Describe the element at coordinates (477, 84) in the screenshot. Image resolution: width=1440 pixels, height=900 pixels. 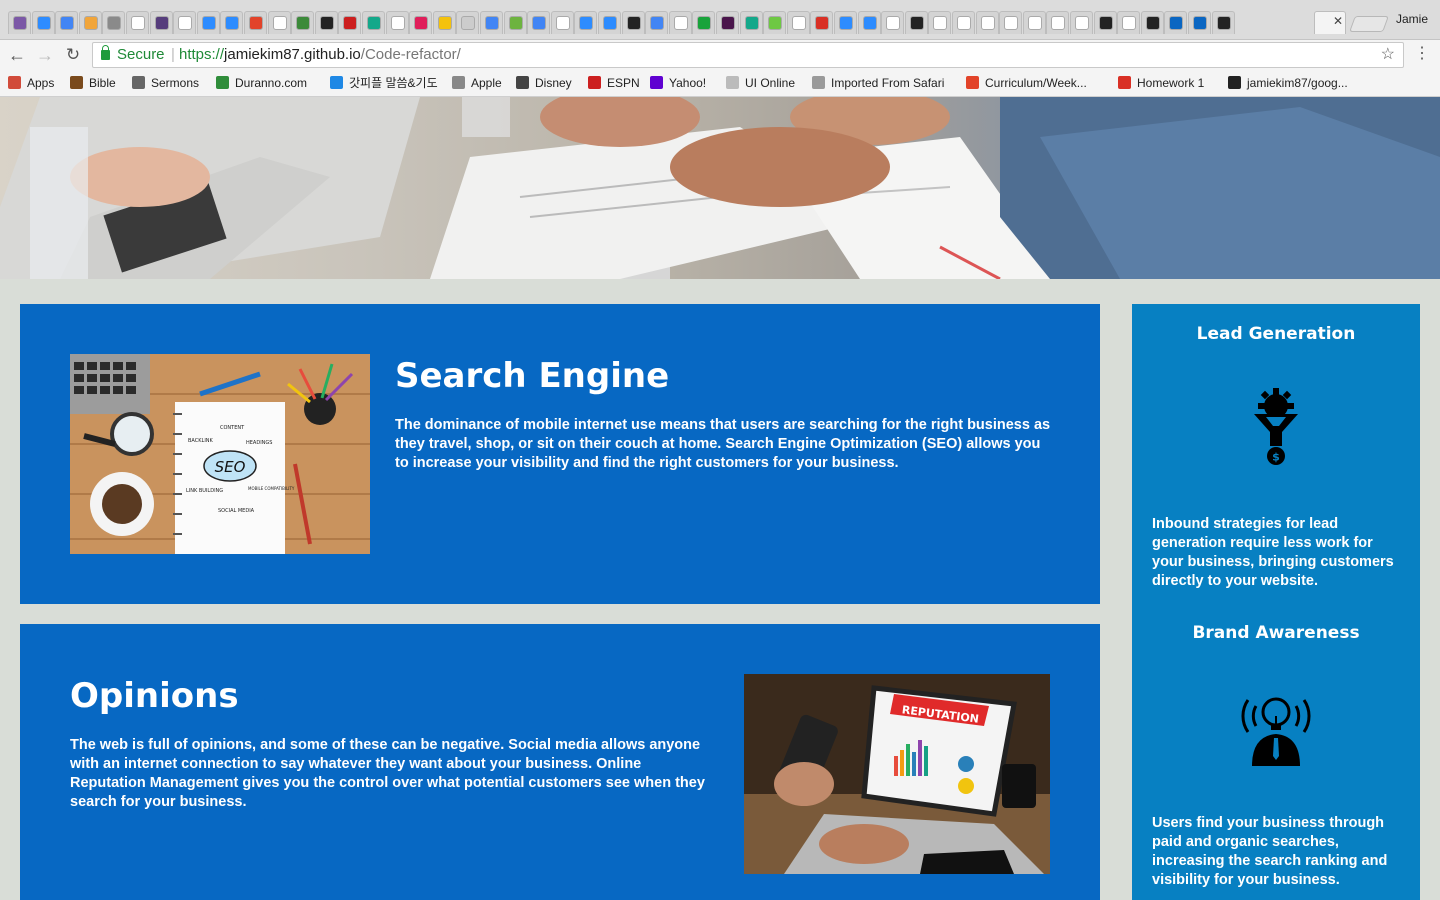
I see `bookmark-item: Apple` at that location.